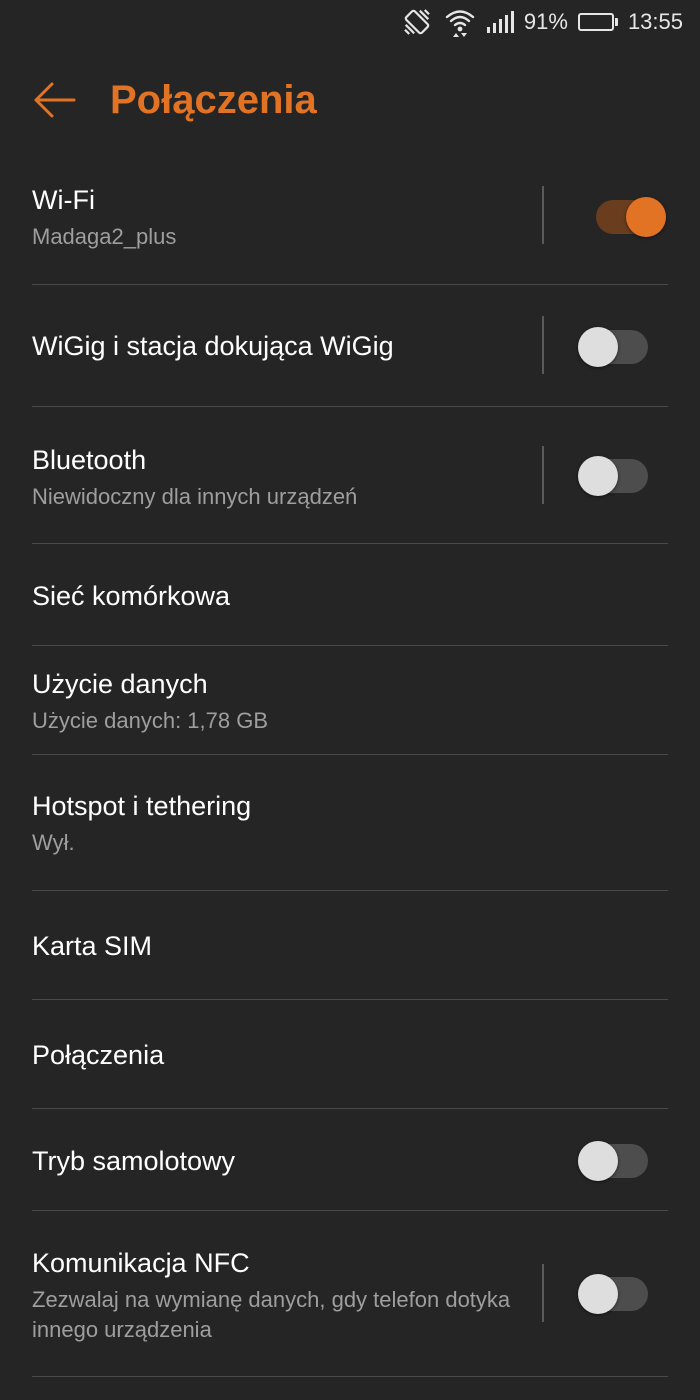  I want to click on setting-wigig: WiGig i stacja dokująca WiGig, so click(350, 346).